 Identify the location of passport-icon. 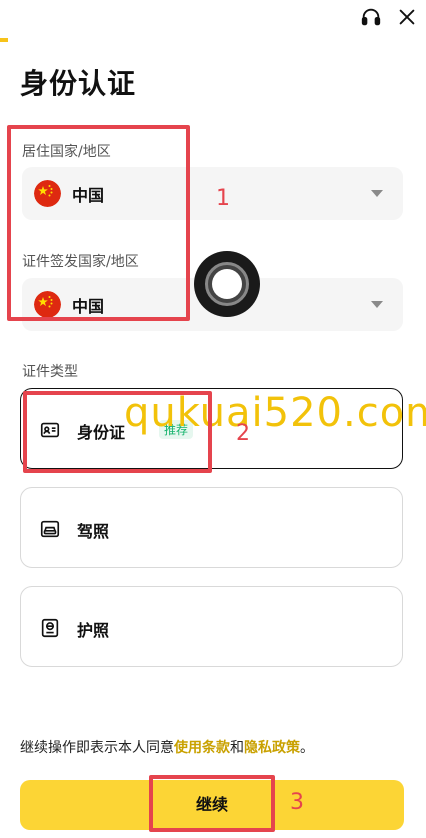
(50, 628).